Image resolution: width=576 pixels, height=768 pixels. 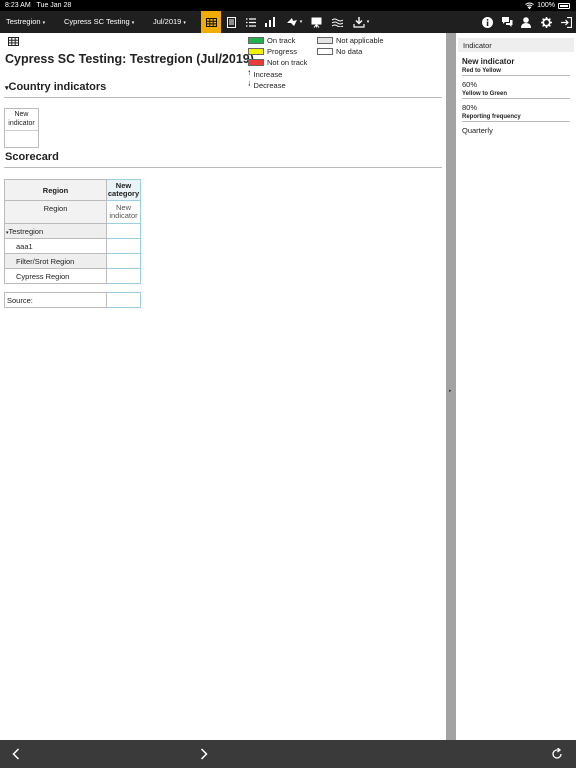 I want to click on trends-view-button, so click(x=337, y=22).